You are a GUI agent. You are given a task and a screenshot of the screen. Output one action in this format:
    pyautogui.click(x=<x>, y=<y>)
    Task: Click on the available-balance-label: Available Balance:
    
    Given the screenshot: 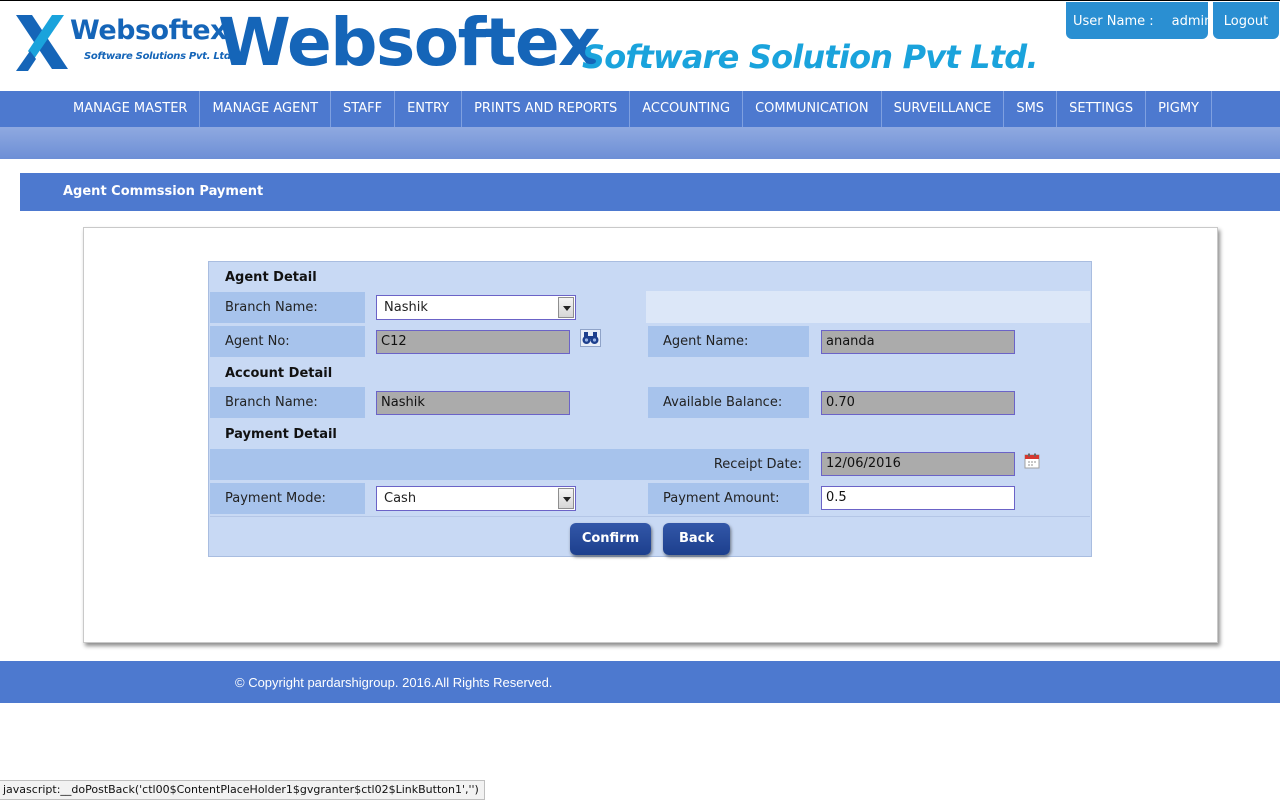 What is the action you would take?
    pyautogui.click(x=728, y=402)
    